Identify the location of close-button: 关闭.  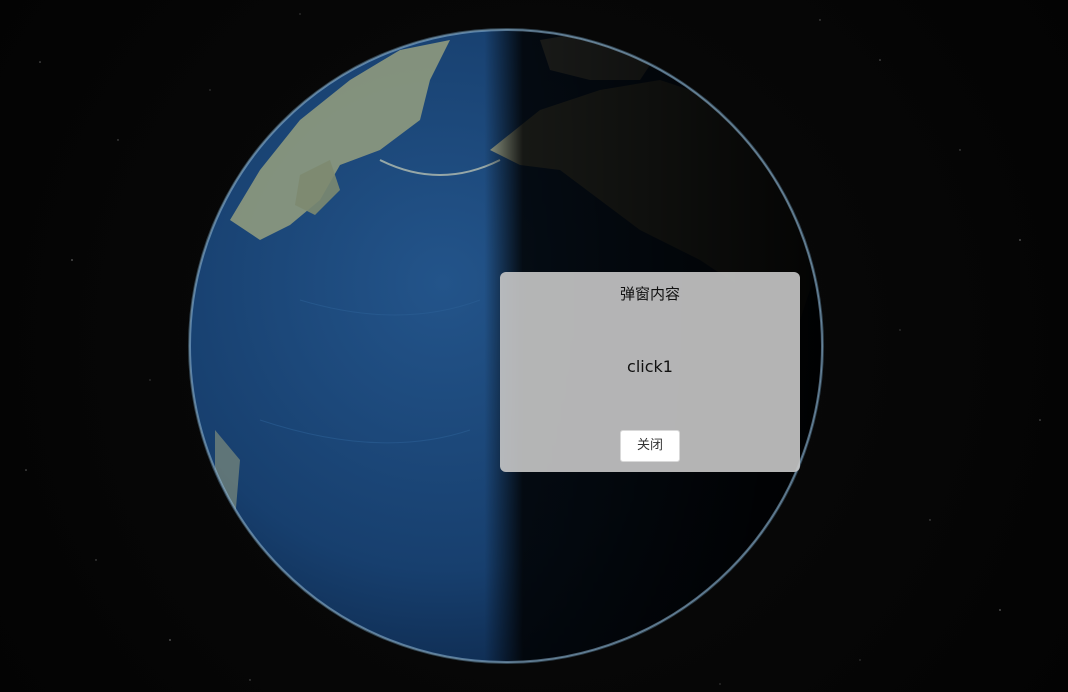
(650, 446).